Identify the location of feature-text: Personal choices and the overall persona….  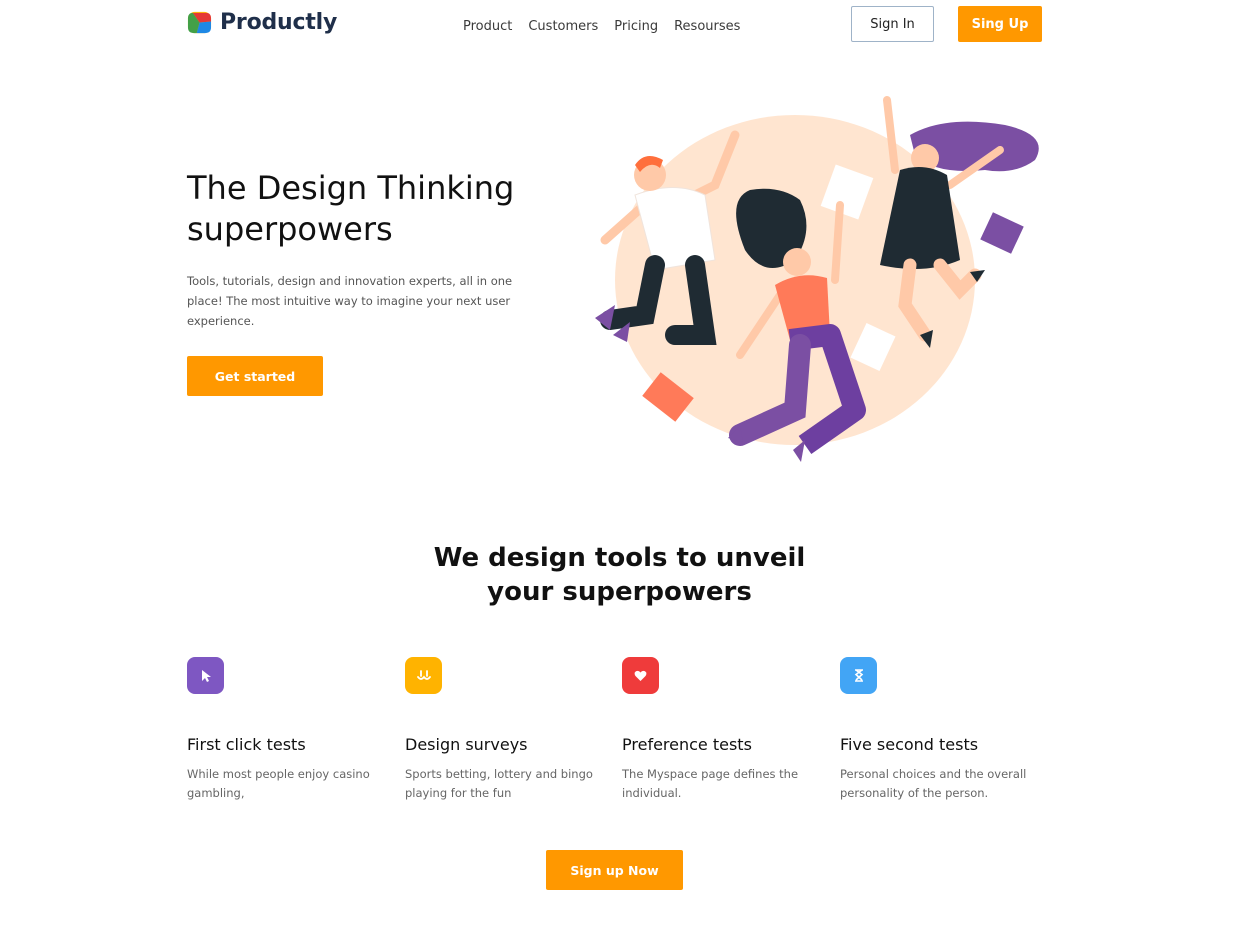
(933, 783).